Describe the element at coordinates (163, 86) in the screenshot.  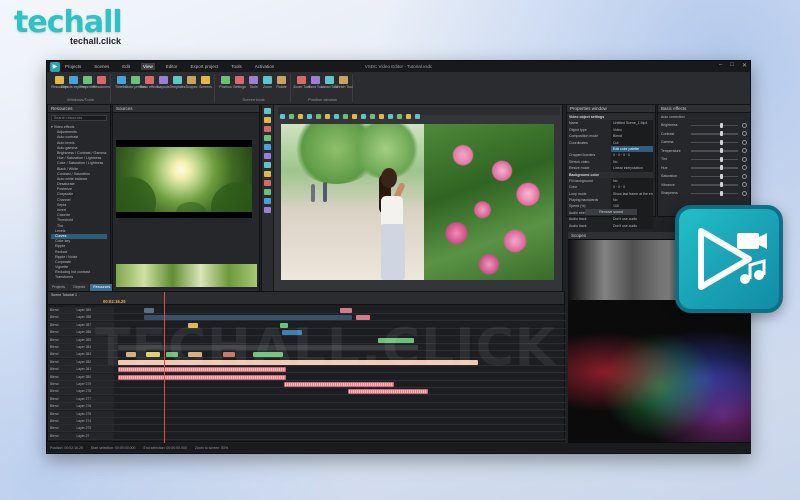
I see `ribbon-button-layouts: Layouts` at that location.